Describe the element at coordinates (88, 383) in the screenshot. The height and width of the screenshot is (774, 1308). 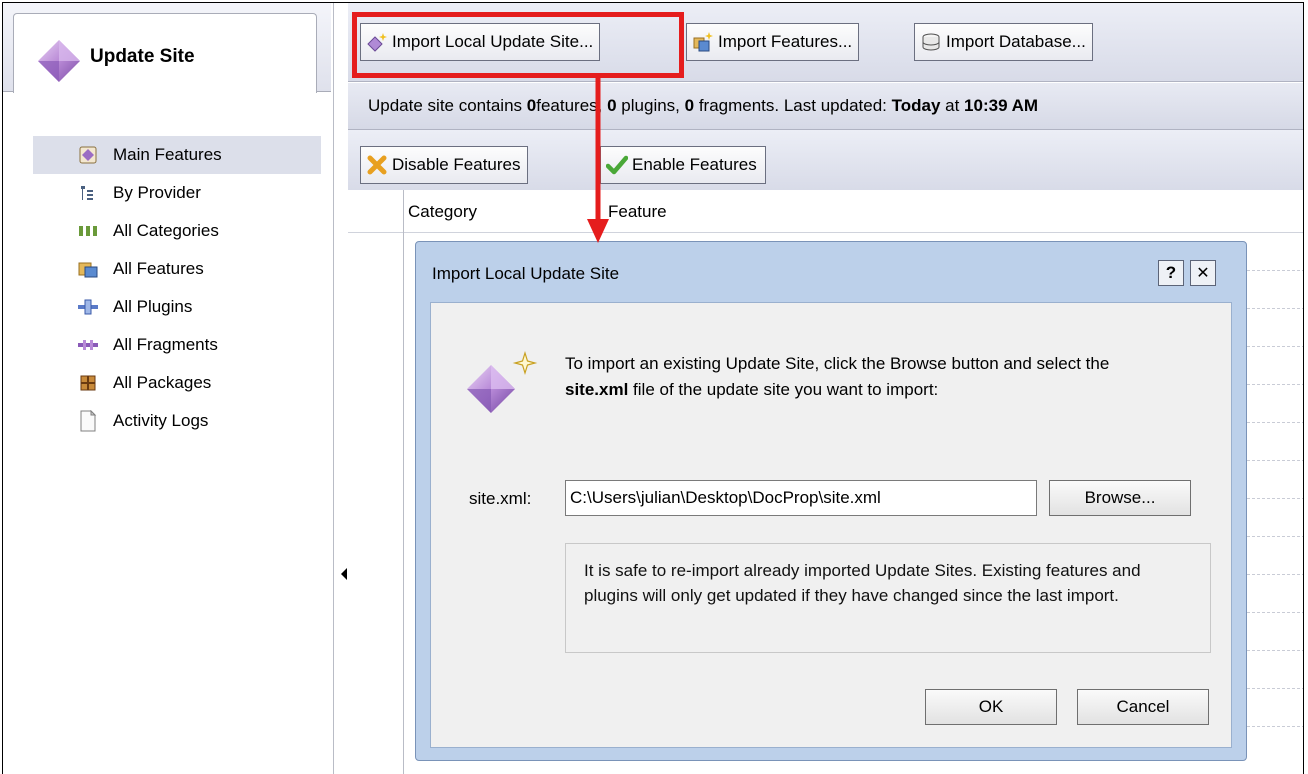
I see `package-icon` at that location.